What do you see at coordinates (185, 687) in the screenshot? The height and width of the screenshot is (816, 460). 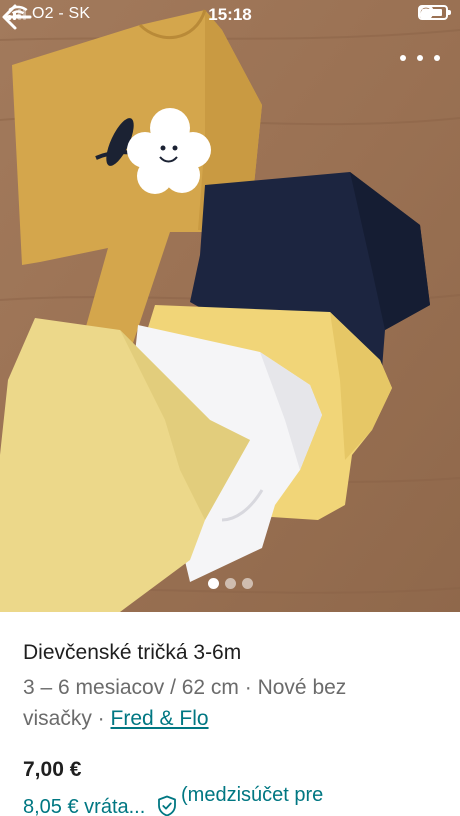 I see `item-size-condition: 3 – 6 mesiacov / 62 cm · Nové bez` at bounding box center [185, 687].